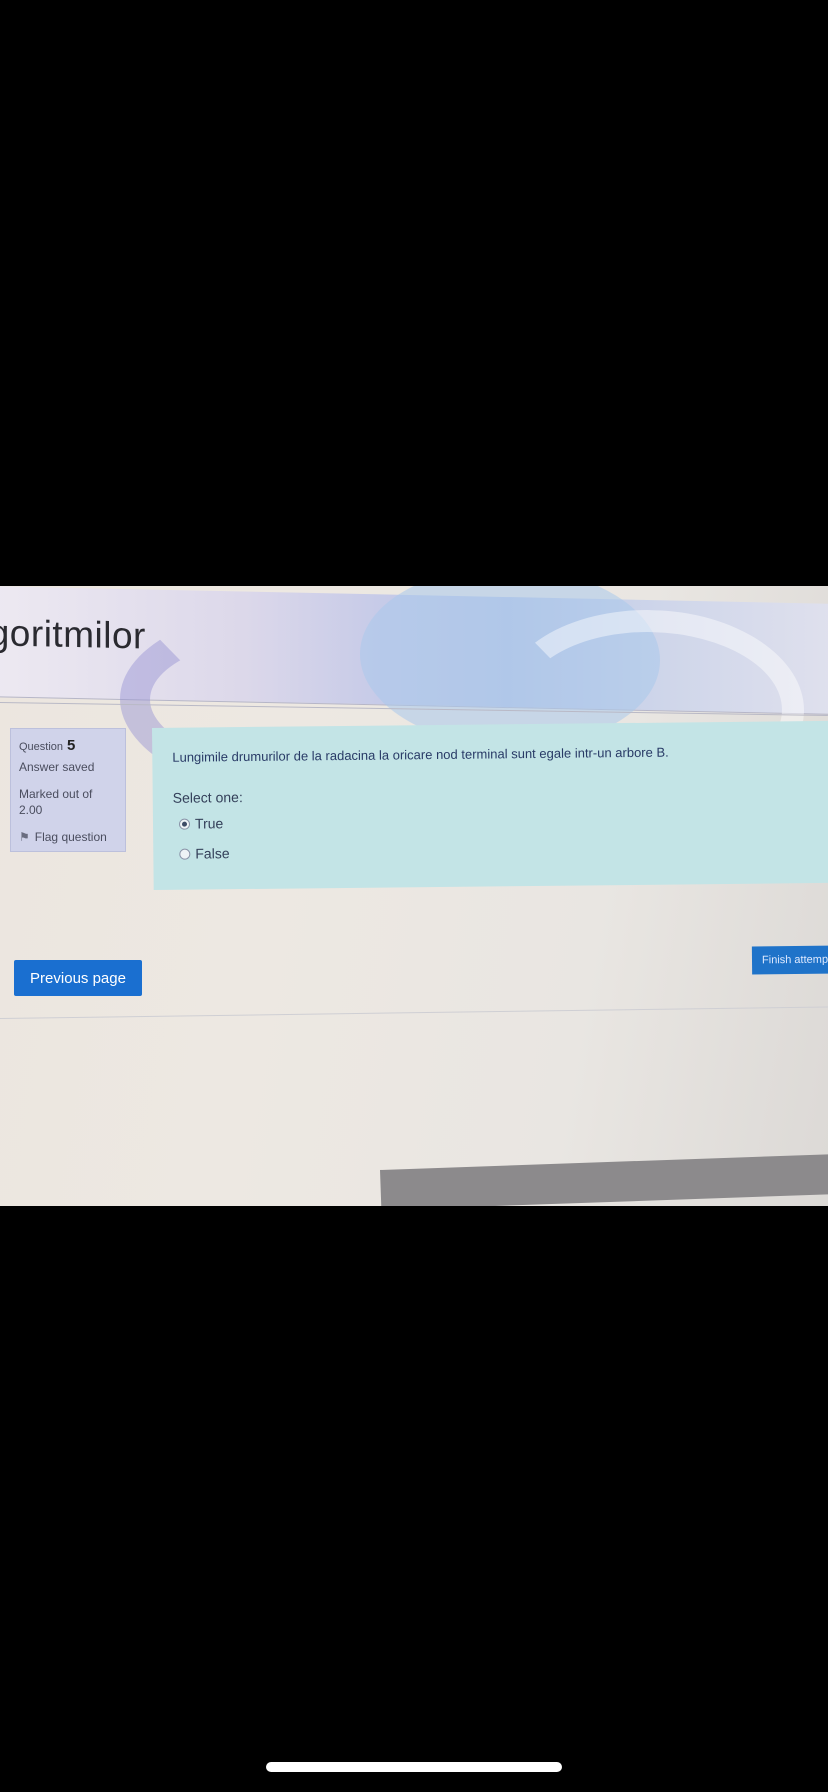 This screenshot has height=1792, width=828. I want to click on finish-attempt-button: Finish attemp, so click(789, 960).